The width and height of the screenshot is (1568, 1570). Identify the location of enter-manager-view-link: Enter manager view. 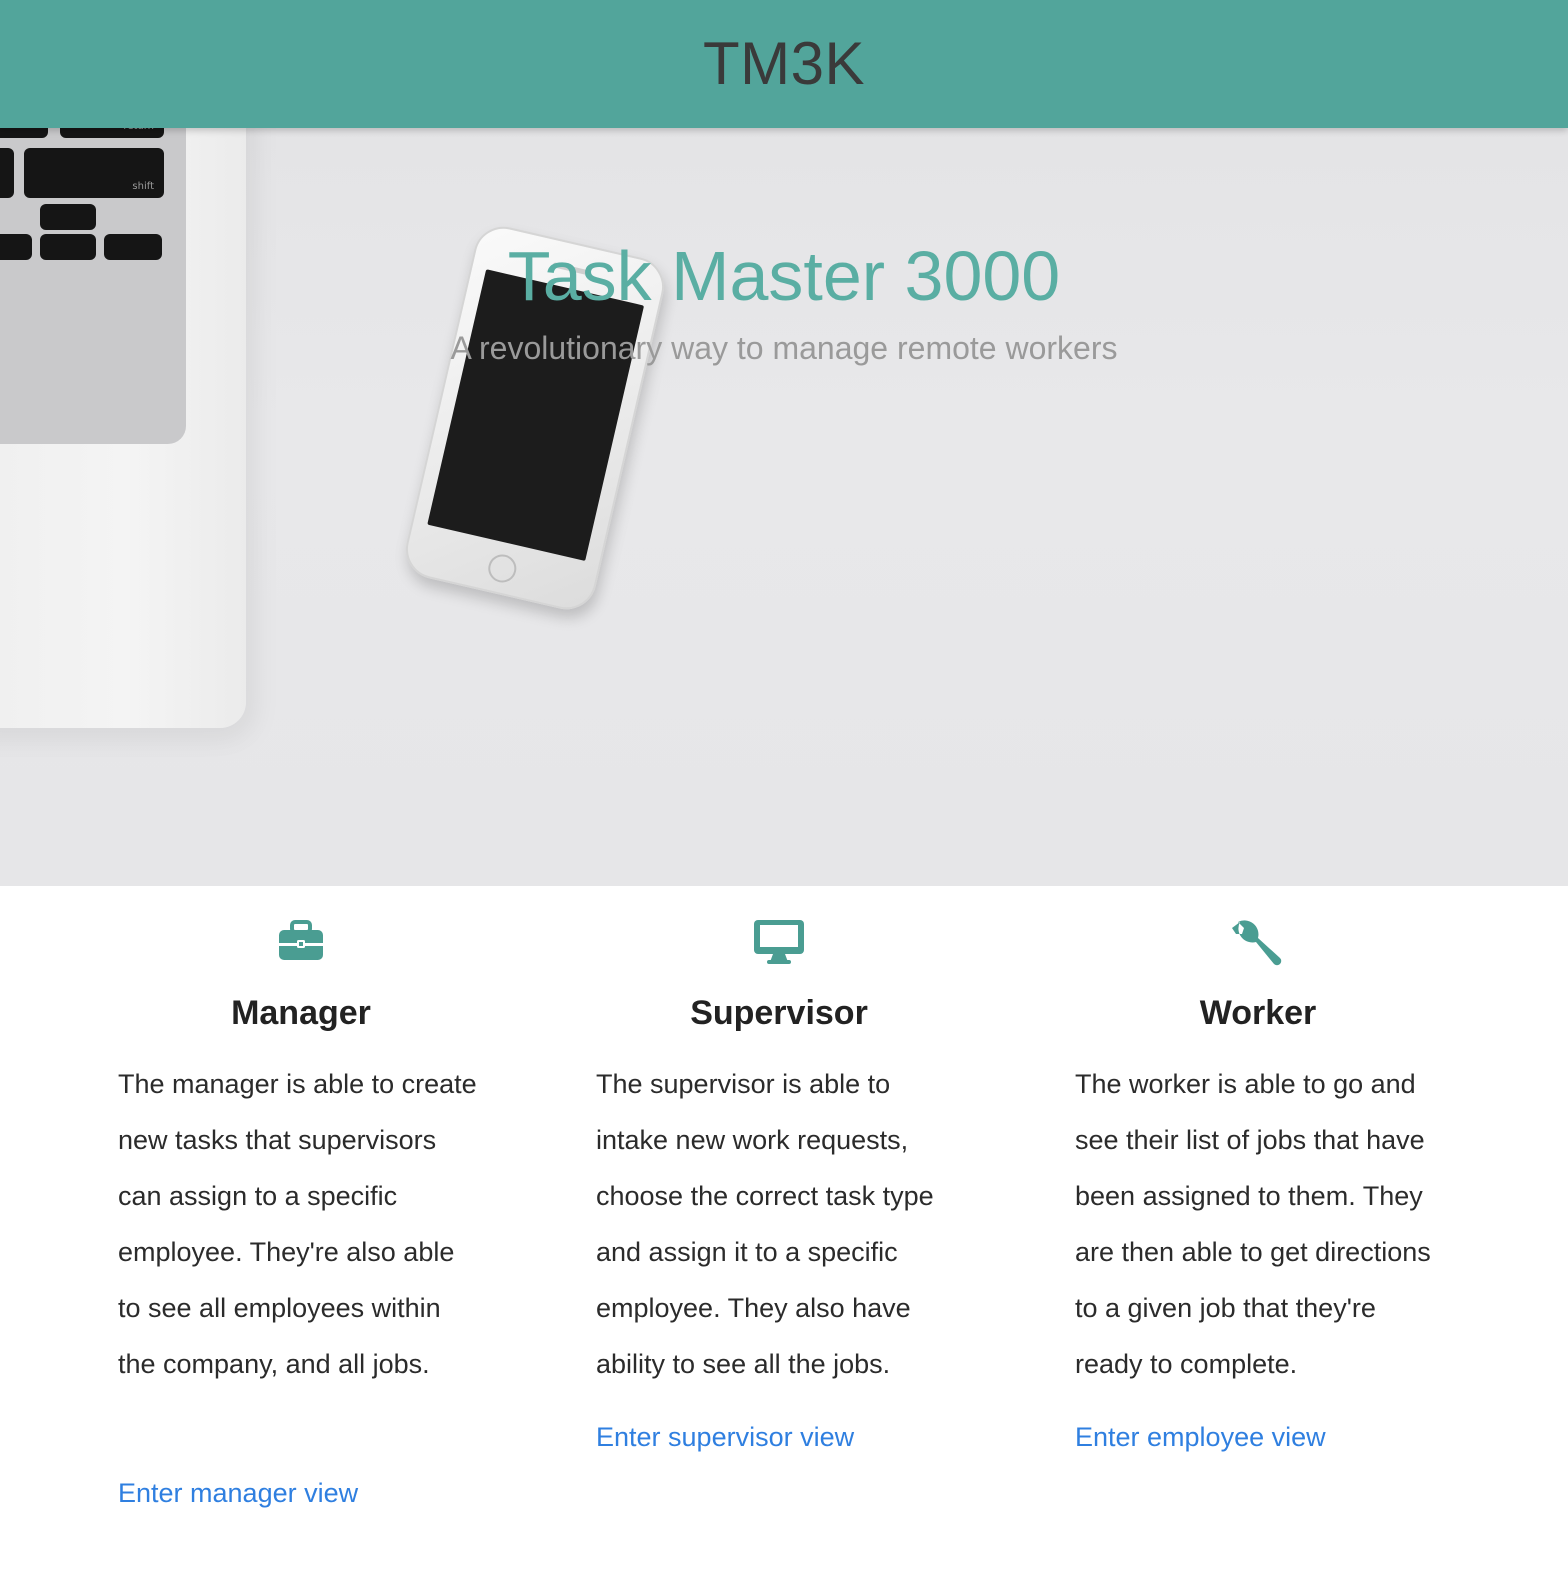
(238, 1493).